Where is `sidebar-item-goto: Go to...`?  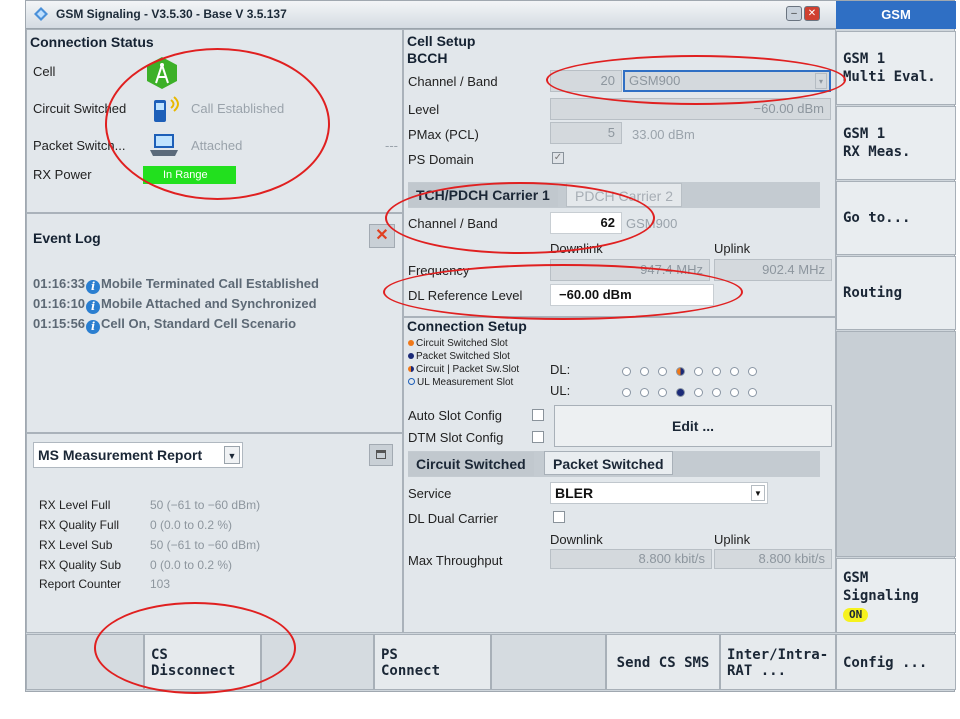
sidebar-item-goto: Go to... is located at coordinates (896, 218).